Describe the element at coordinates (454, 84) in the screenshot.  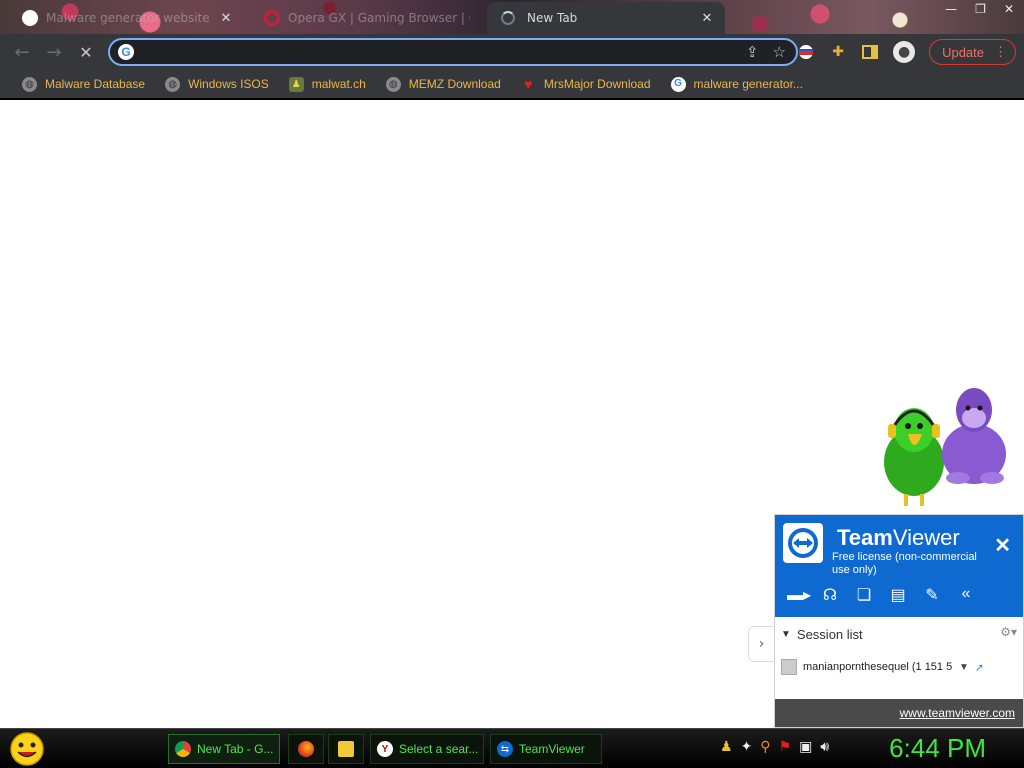
I see `bookmark-label: MEMZ Download` at that location.